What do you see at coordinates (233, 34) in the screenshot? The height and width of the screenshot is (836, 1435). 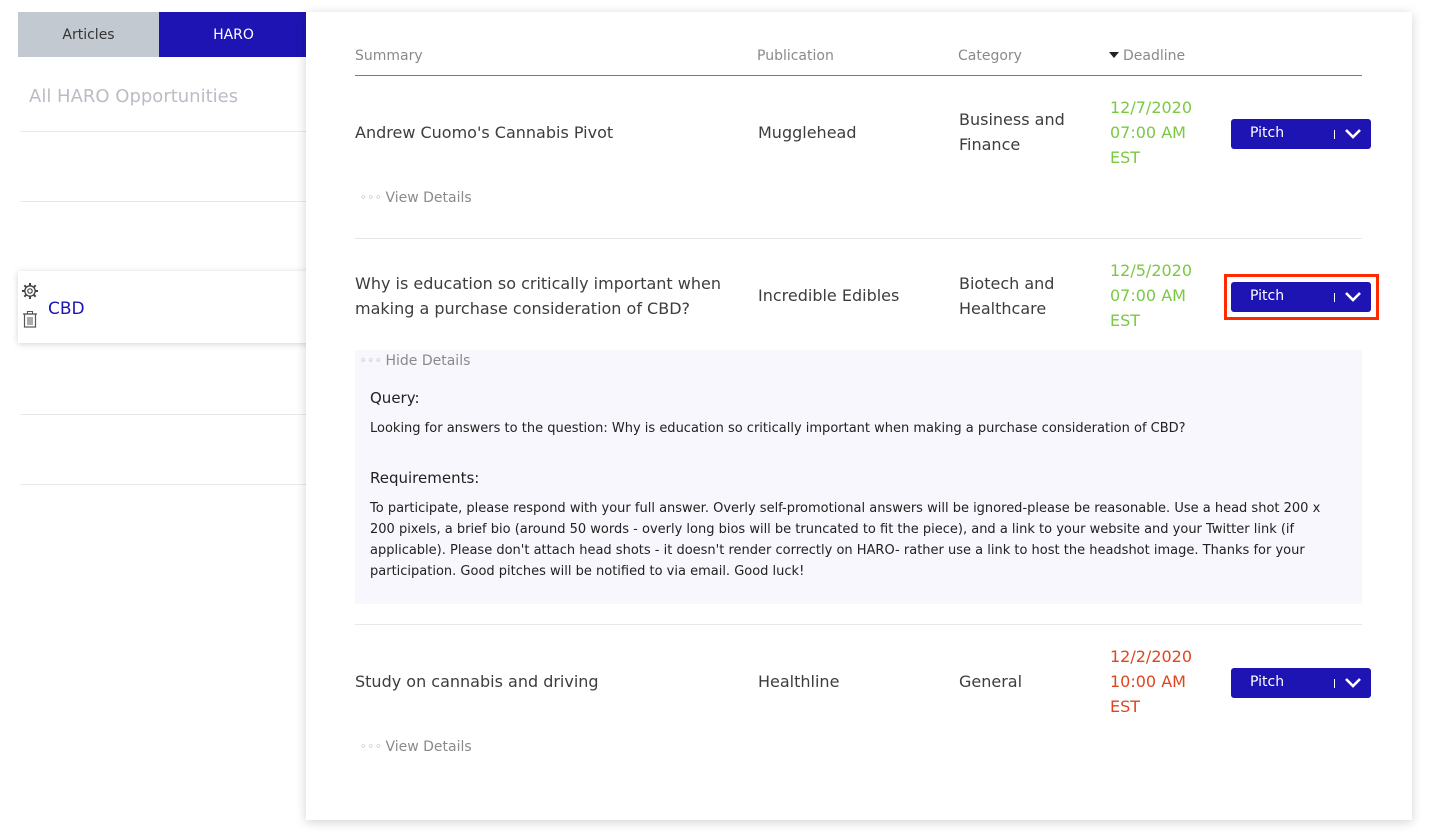 I see `tab-haro: HARO` at bounding box center [233, 34].